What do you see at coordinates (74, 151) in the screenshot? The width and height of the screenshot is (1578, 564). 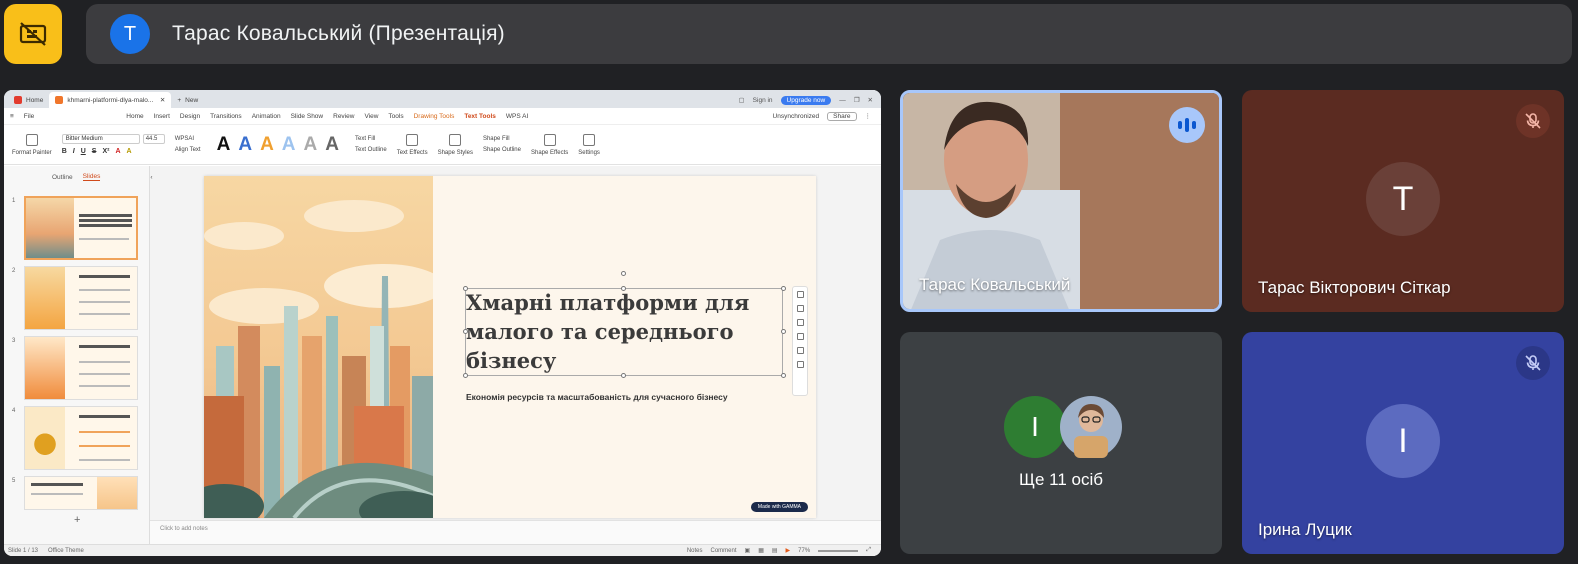 I see `italic-button: I` at bounding box center [74, 151].